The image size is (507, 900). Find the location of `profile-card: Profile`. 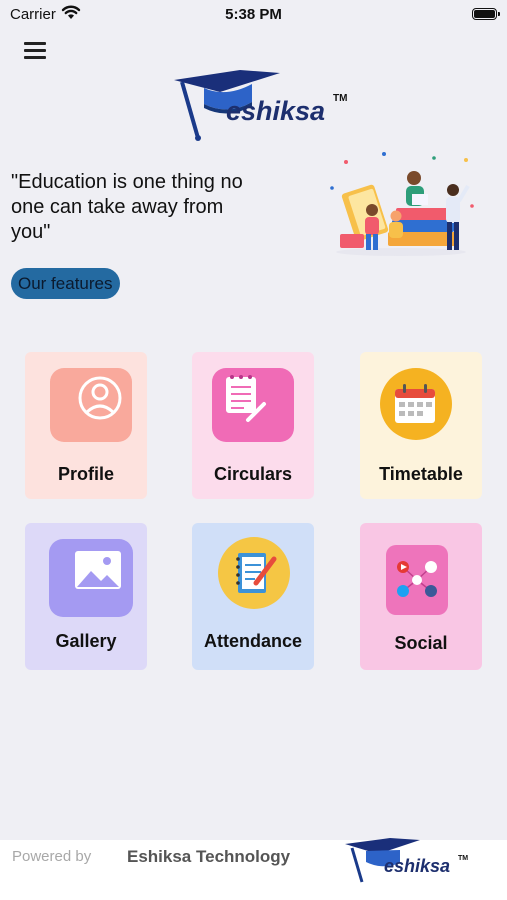

profile-card: Profile is located at coordinates (86, 425).